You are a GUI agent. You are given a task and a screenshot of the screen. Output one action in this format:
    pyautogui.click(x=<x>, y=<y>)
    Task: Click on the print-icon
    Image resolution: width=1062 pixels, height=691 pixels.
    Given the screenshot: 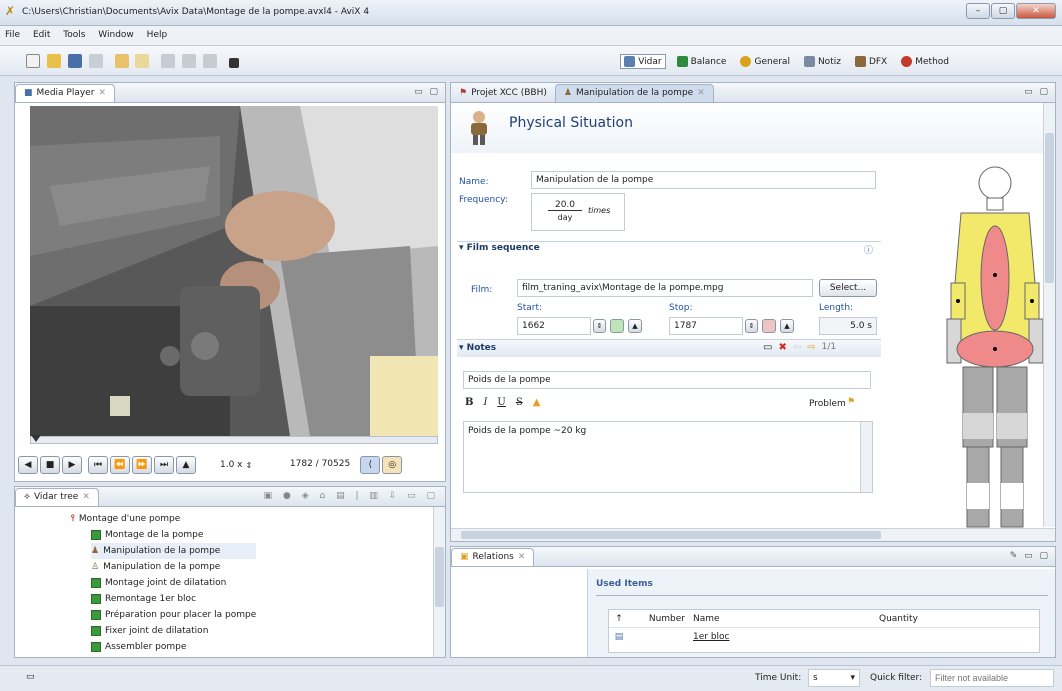 What is the action you would take?
    pyautogui.click(x=95, y=61)
    